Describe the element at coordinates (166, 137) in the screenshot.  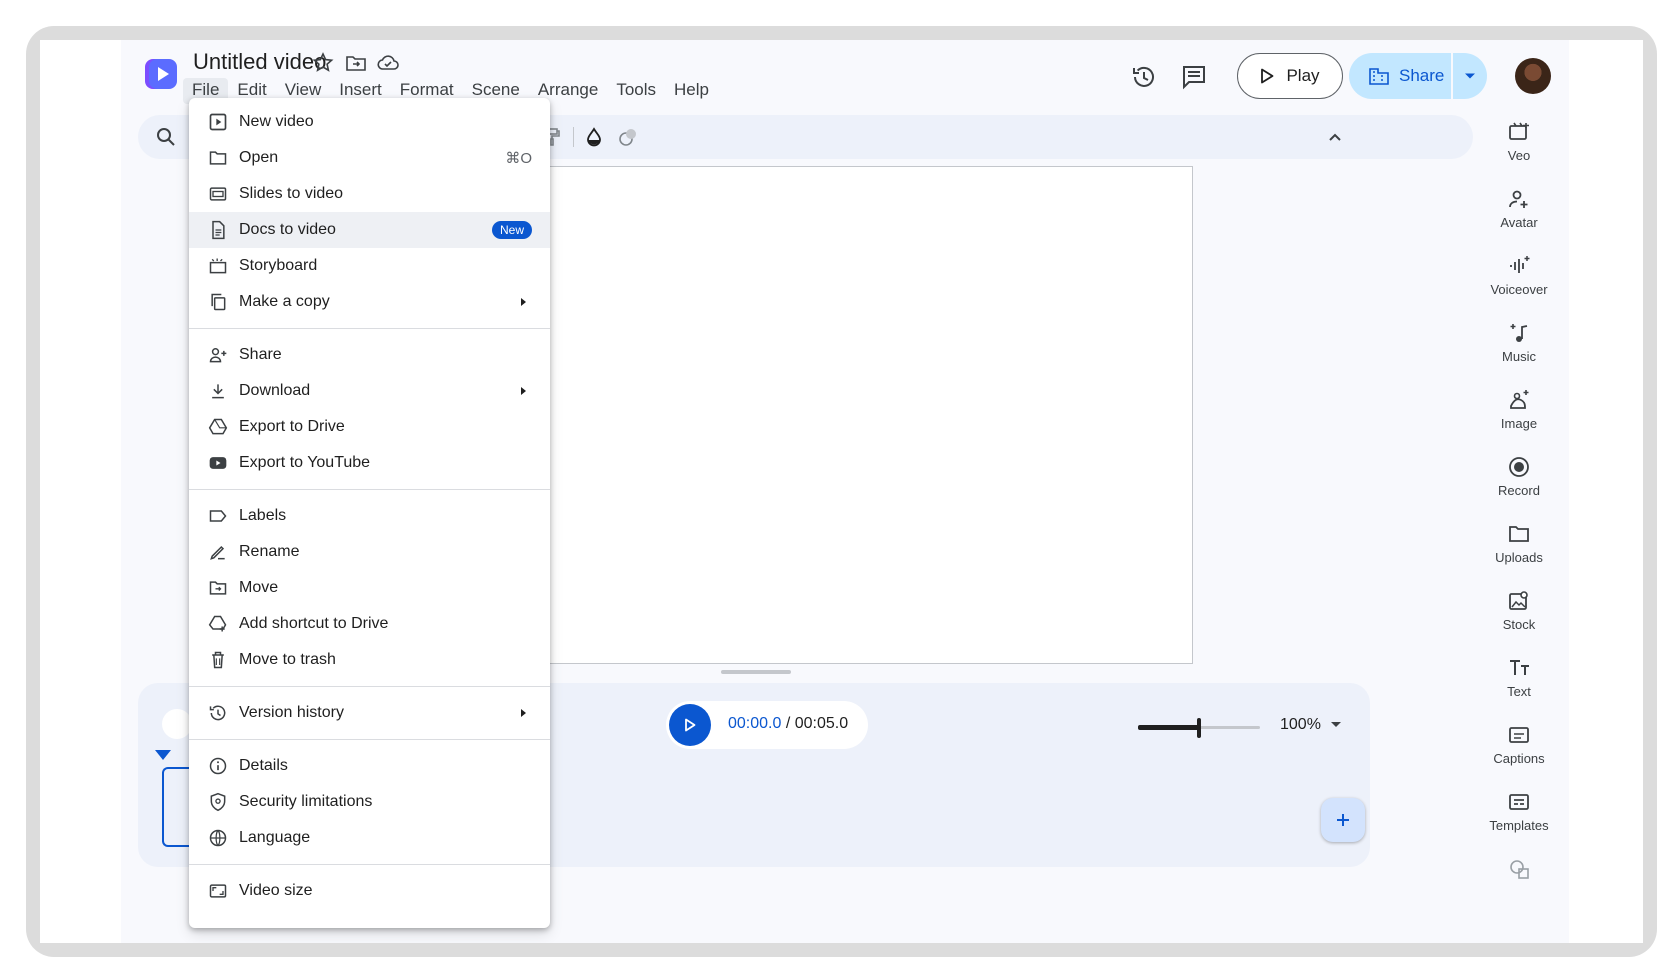
I see `search-icon` at that location.